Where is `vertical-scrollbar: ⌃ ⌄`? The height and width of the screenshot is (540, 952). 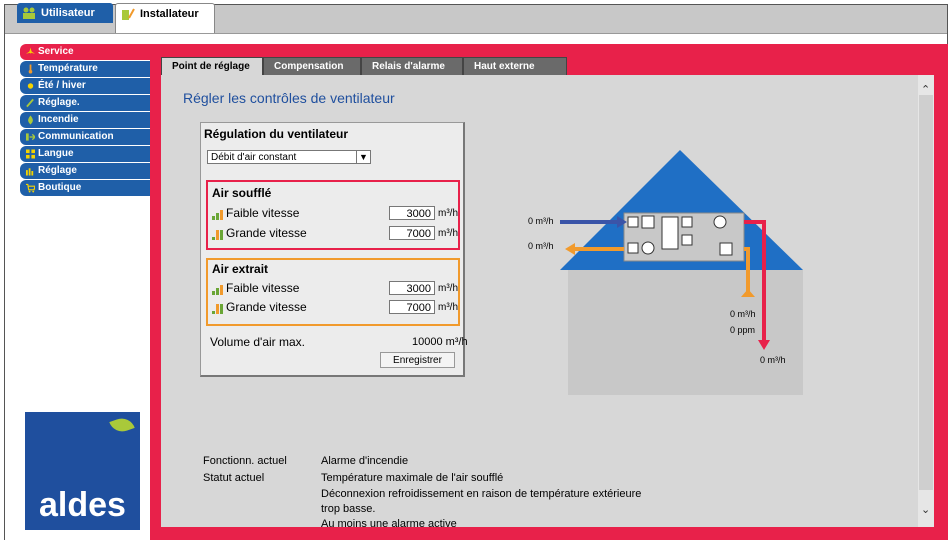 vertical-scrollbar: ⌃ ⌄ is located at coordinates (926, 301).